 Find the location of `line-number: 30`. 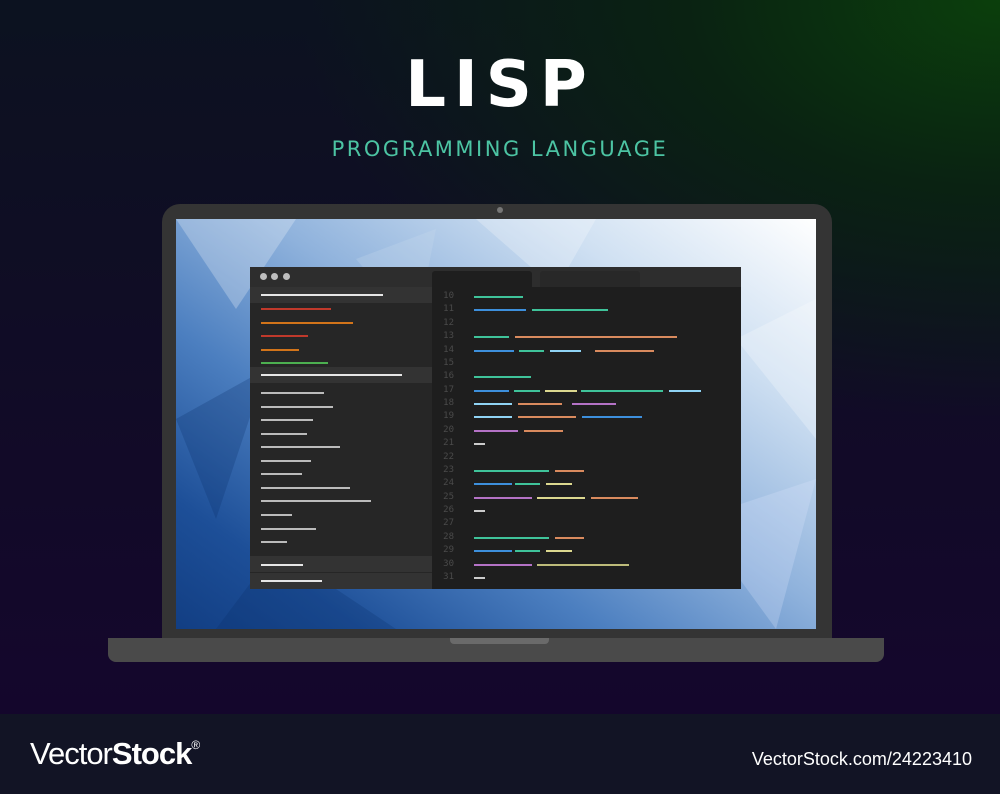

line-number: 30 is located at coordinates (448, 563).